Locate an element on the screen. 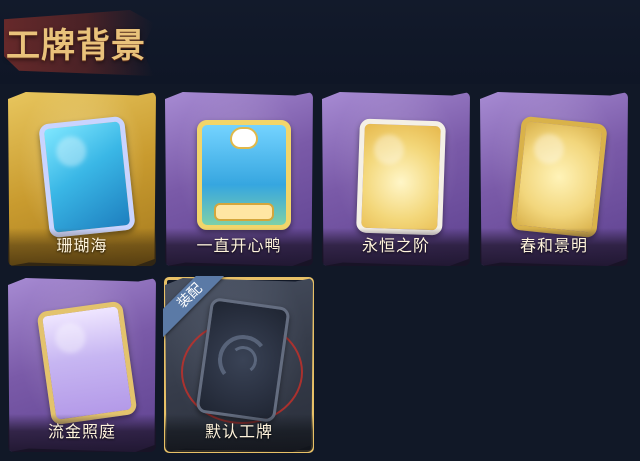 The height and width of the screenshot is (461, 640). card-label: 一直开心鸭 is located at coordinates (239, 245).